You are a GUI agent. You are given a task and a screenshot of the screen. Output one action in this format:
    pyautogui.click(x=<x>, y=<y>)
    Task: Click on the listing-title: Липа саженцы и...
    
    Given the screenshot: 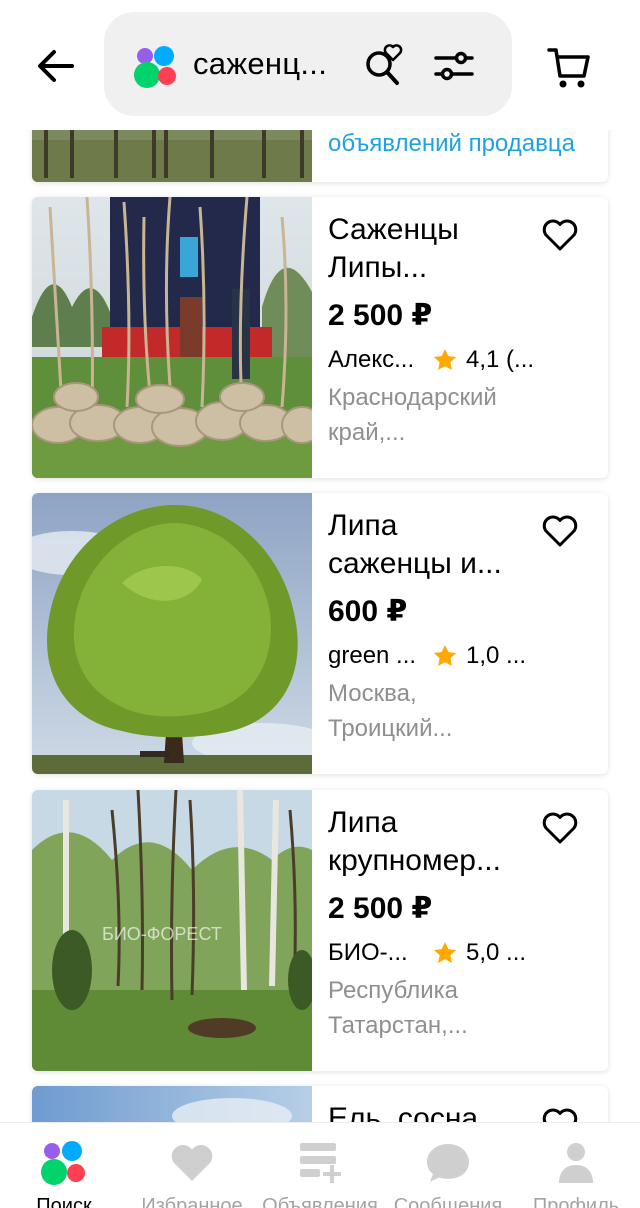 What is the action you would take?
    pyautogui.click(x=433, y=545)
    